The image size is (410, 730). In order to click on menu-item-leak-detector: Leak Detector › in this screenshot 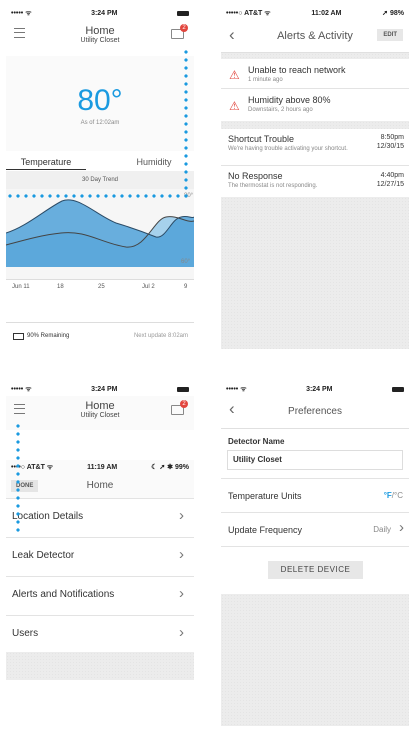, I will do `click(100, 557)`.